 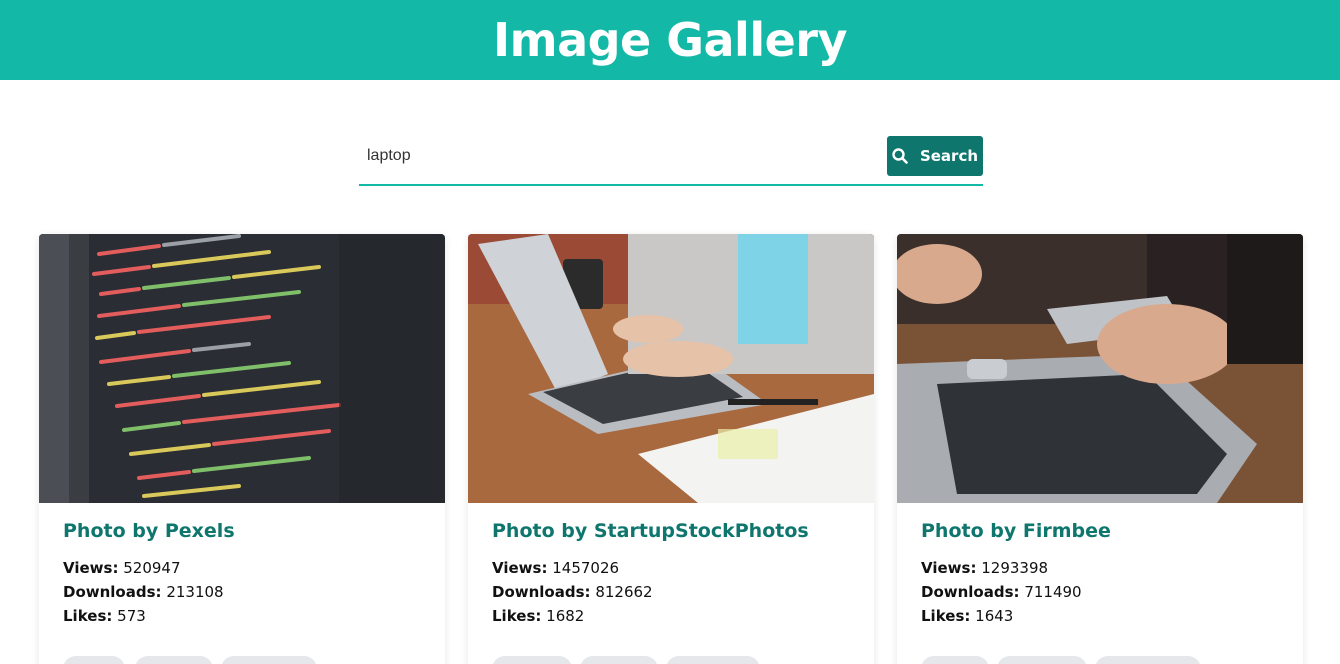 I want to click on likes-value: 1682, so click(x=565, y=616).